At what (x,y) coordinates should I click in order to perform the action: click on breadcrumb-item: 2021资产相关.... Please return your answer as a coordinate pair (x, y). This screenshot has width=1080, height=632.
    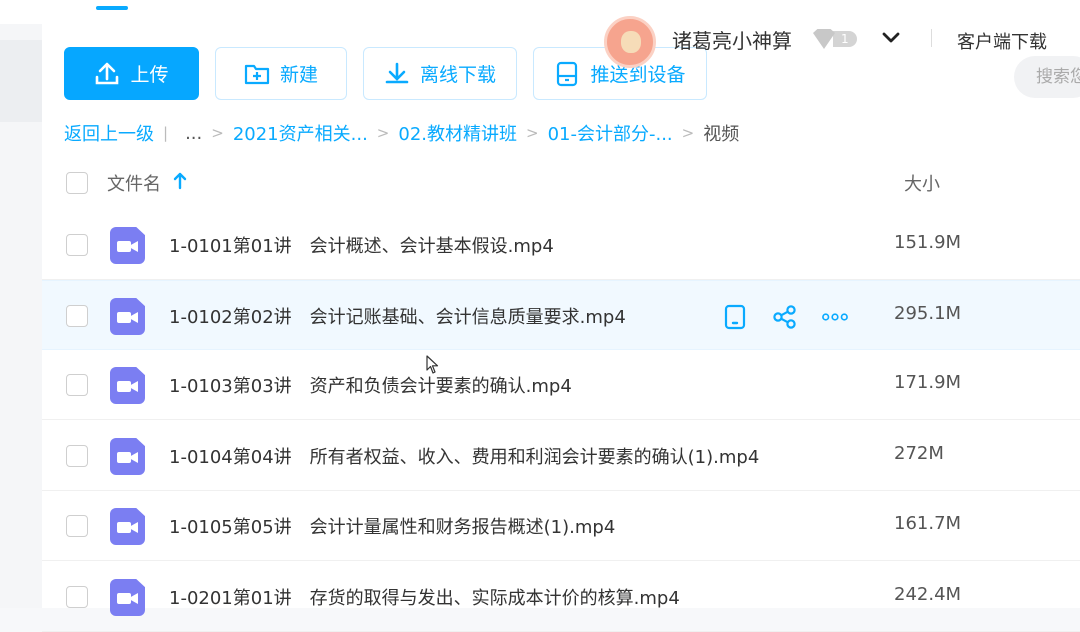
    Looking at the image, I should click on (300, 133).